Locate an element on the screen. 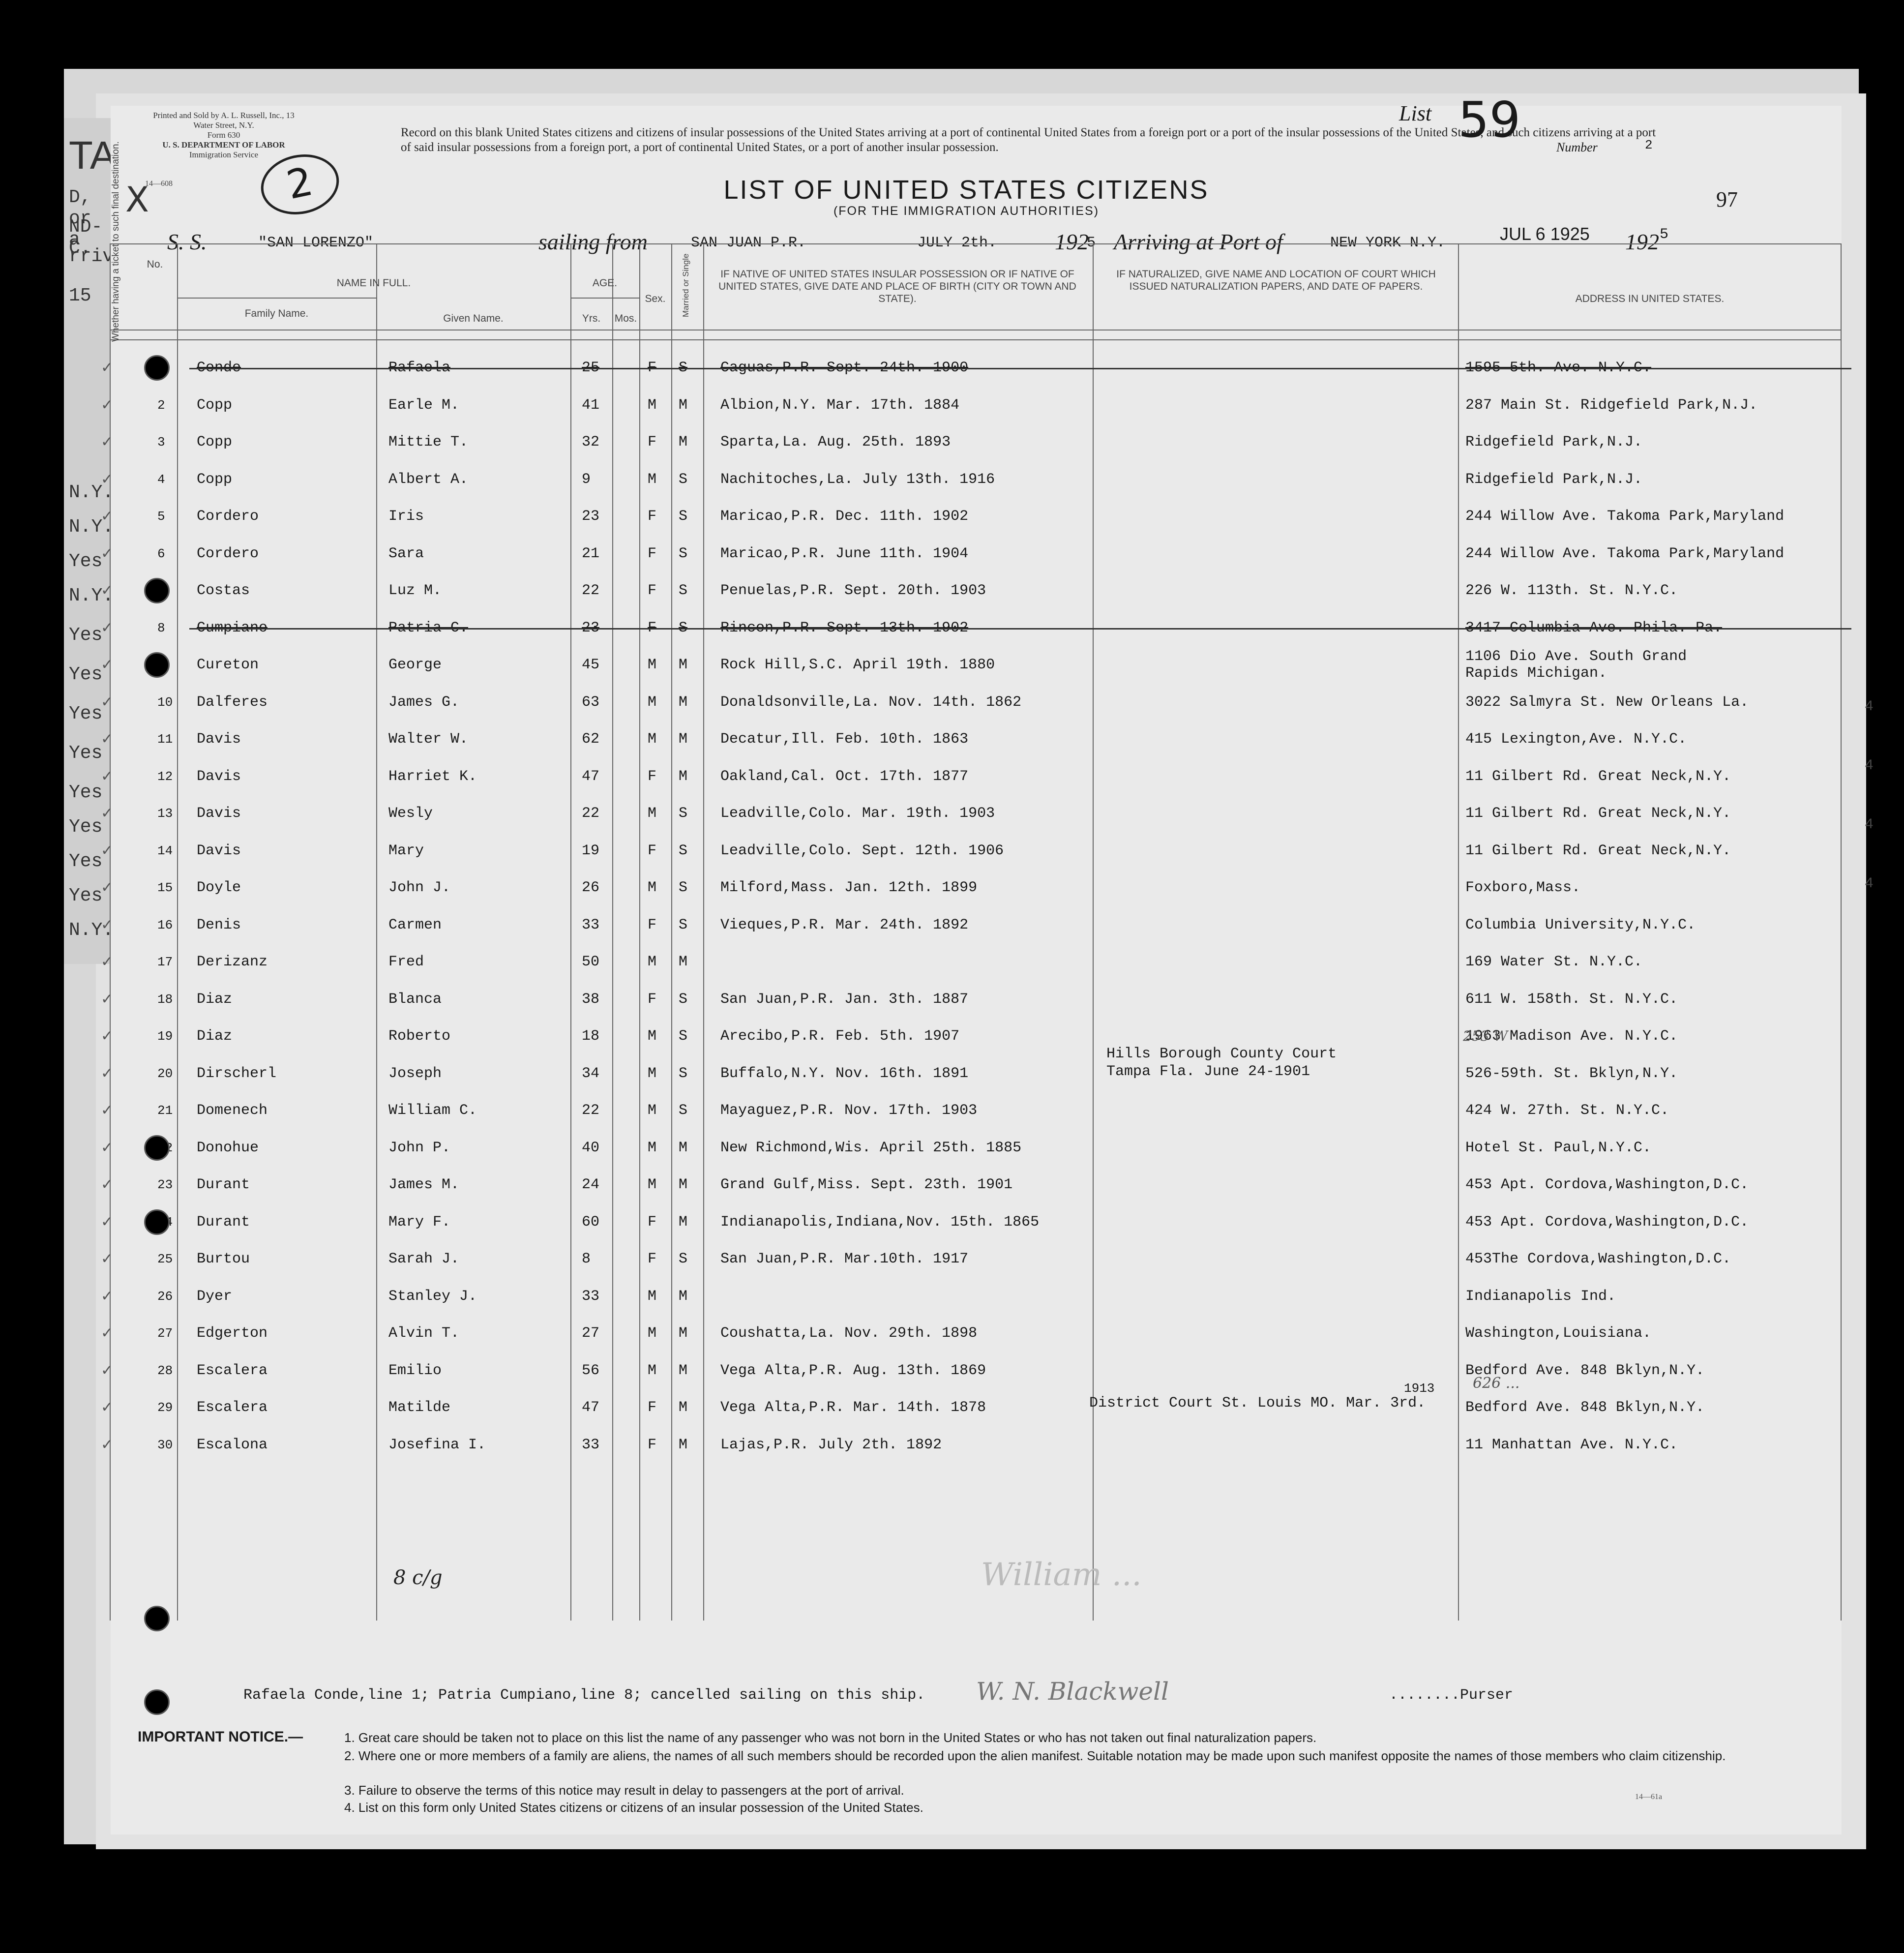 This screenshot has height=1953, width=1904. us-address: Columbia University,N.Y.C. is located at coordinates (1580, 925).